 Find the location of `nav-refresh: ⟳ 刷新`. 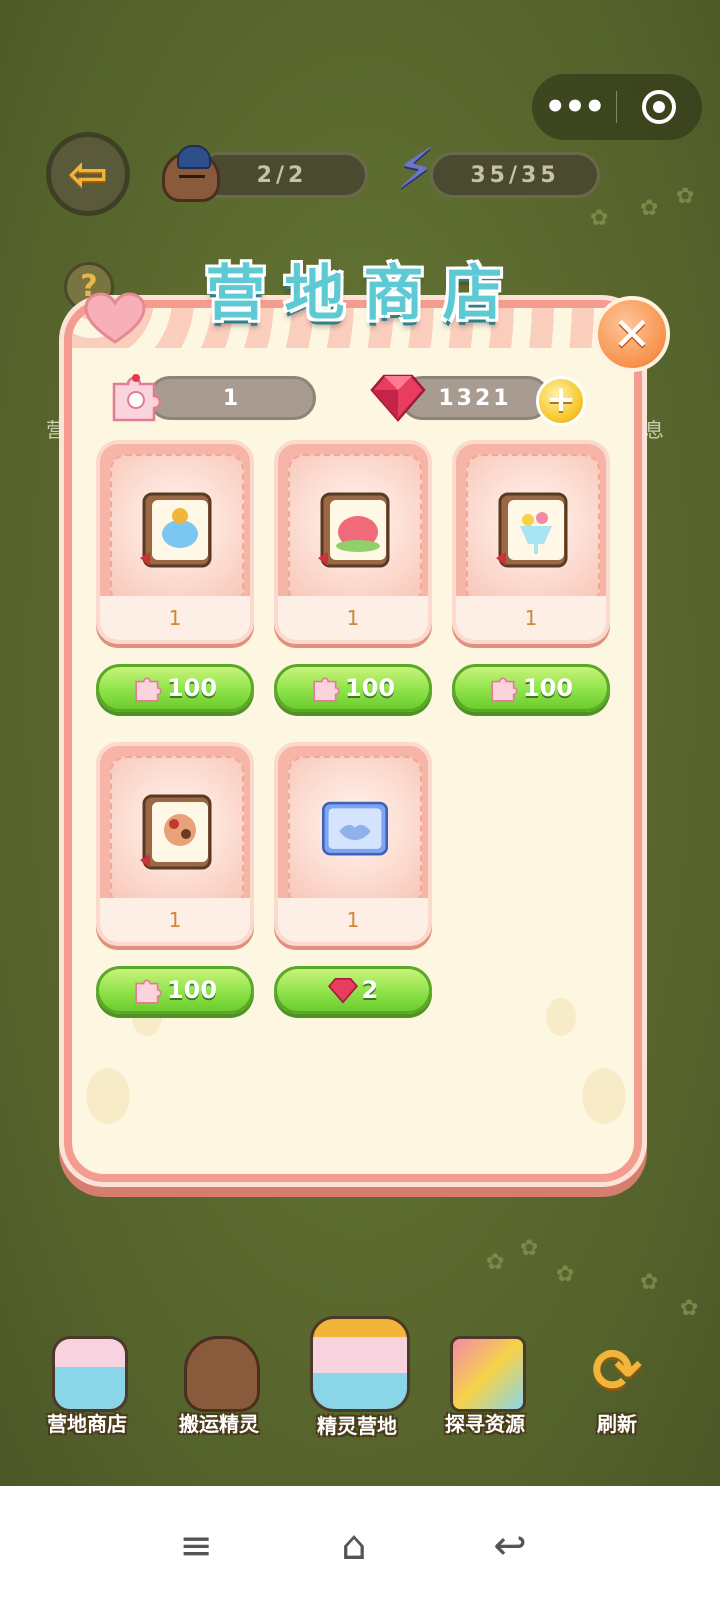

nav-refresh: ⟳ 刷新 is located at coordinates (617, 1388).